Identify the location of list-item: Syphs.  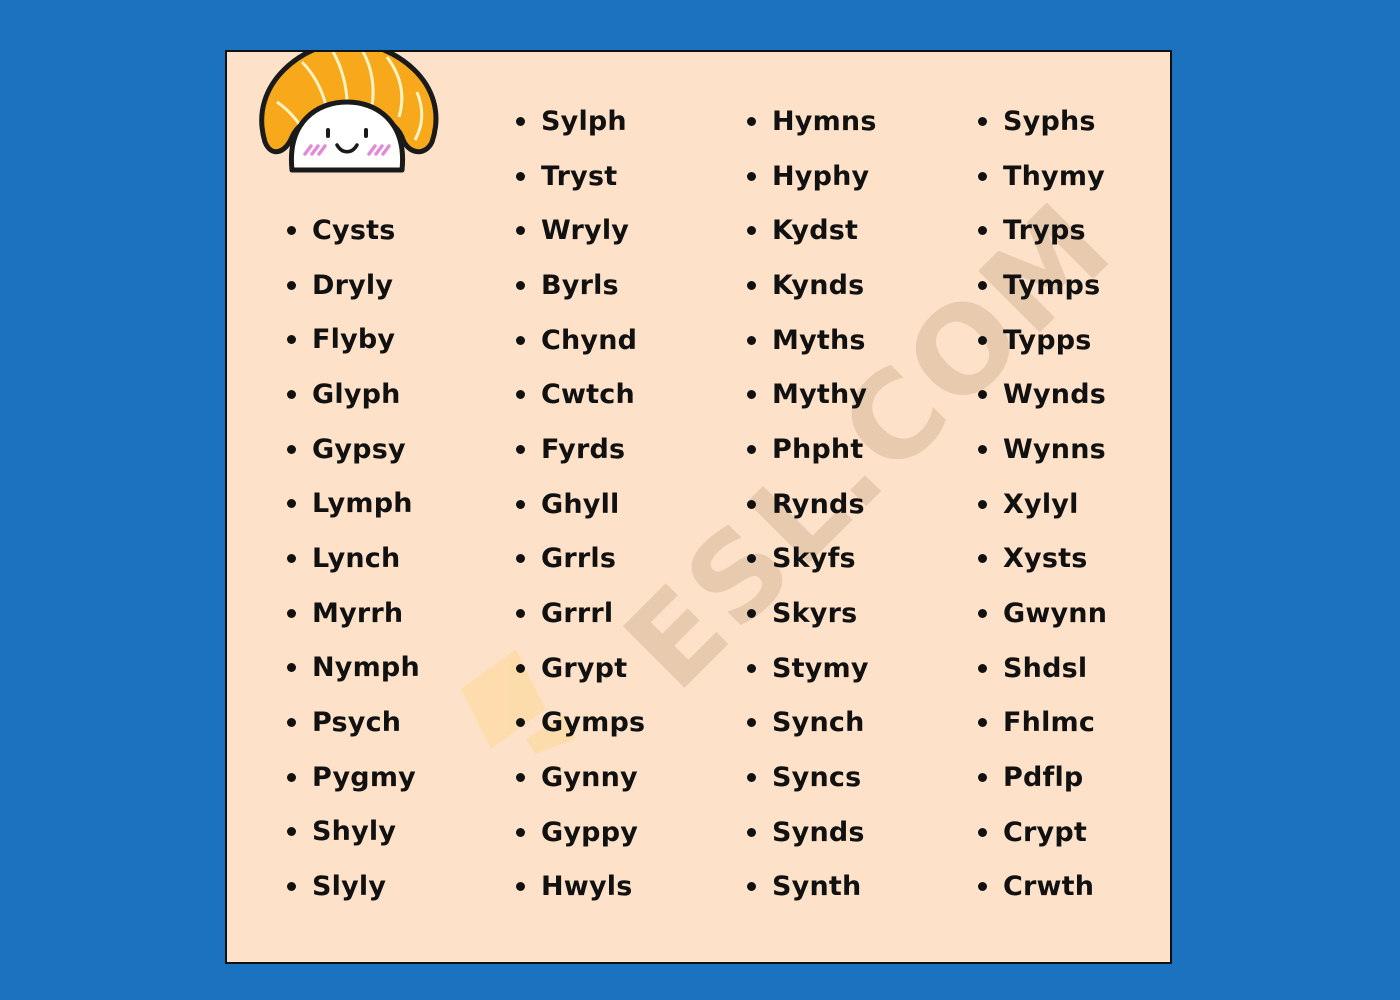
(1042, 121).